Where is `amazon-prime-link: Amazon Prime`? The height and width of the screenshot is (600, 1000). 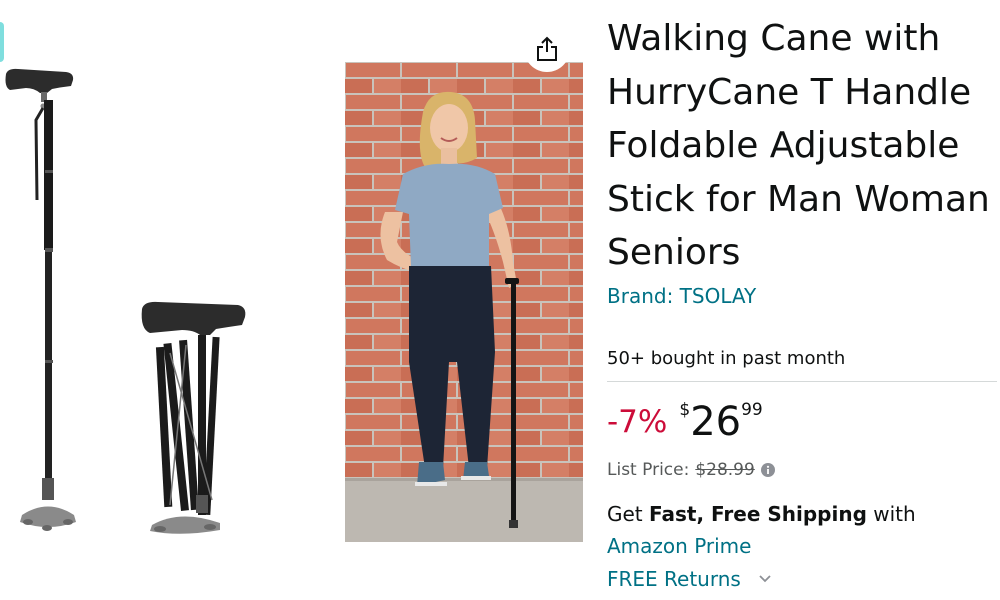 amazon-prime-link: Amazon Prime is located at coordinates (802, 546).